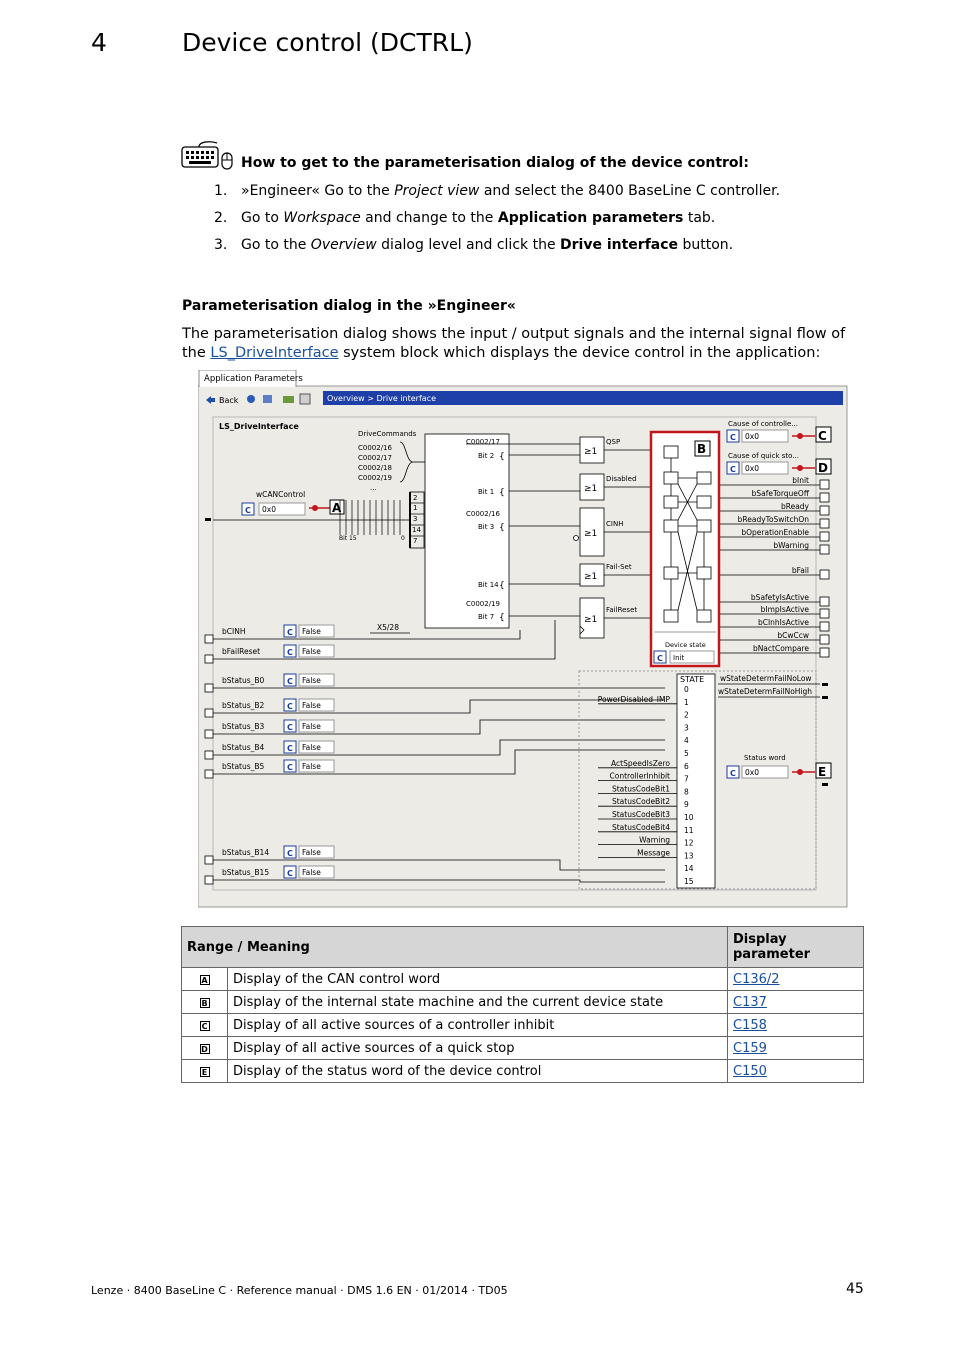 This screenshot has width=954, height=1350. What do you see at coordinates (483, 514) in the screenshot?
I see `func-code: C0002/16` at bounding box center [483, 514].